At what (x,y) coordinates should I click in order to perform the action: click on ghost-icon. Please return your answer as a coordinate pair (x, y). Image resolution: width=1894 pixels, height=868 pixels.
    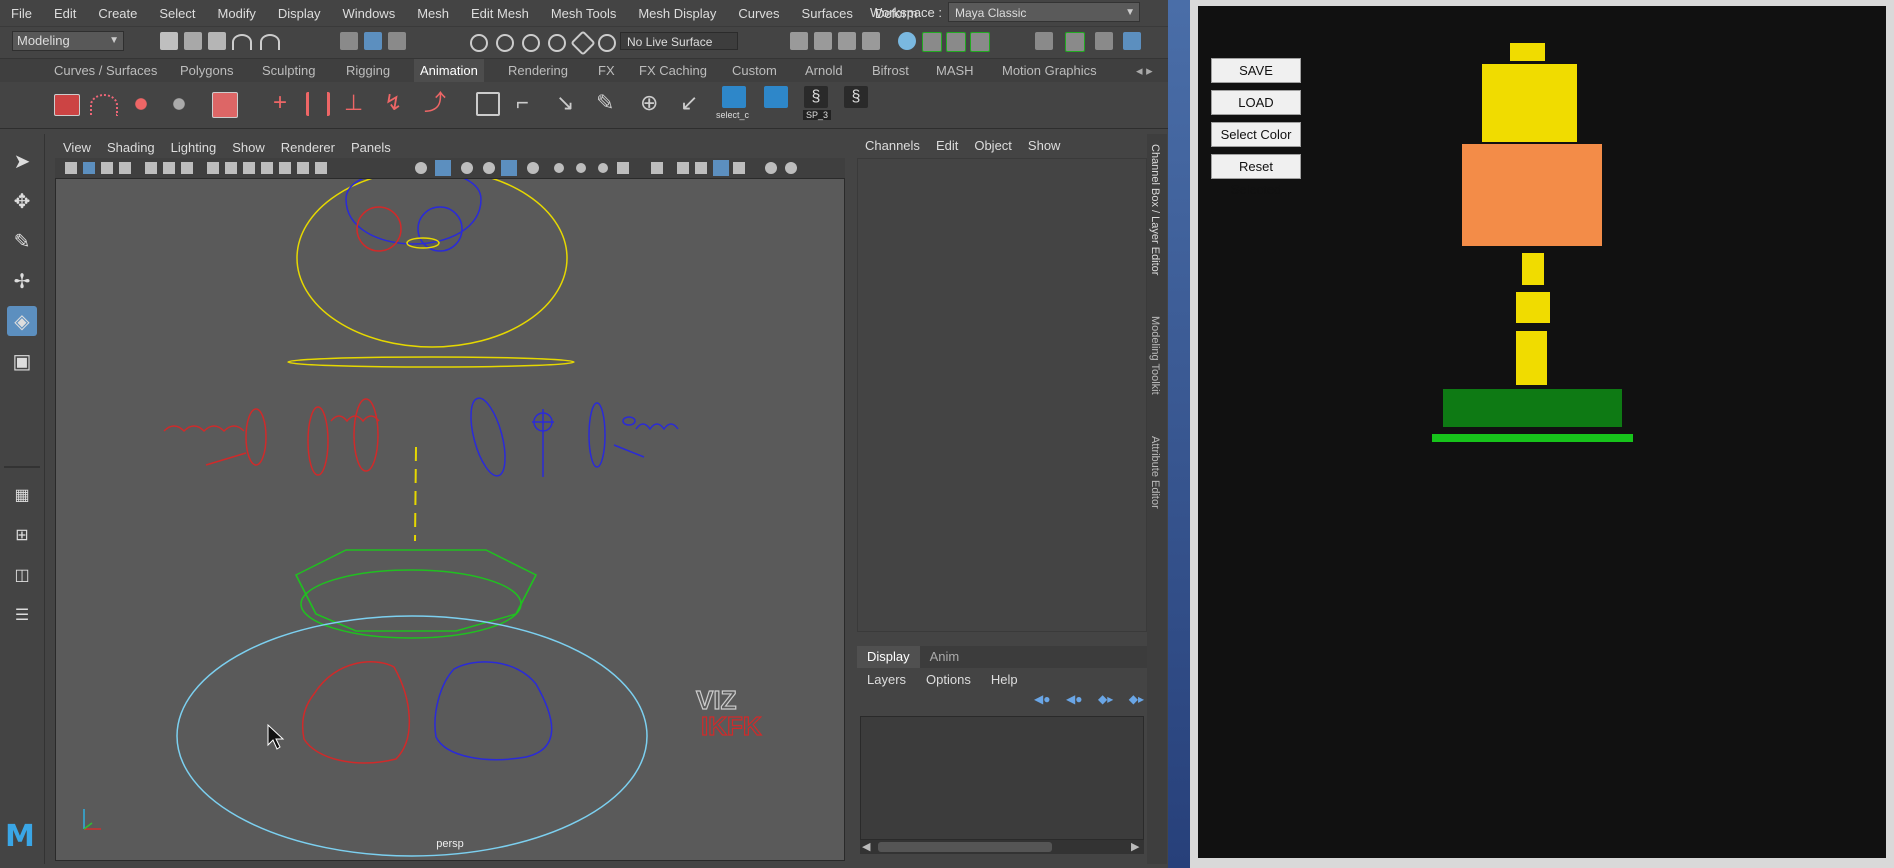
    Looking at the image, I should click on (141, 104).